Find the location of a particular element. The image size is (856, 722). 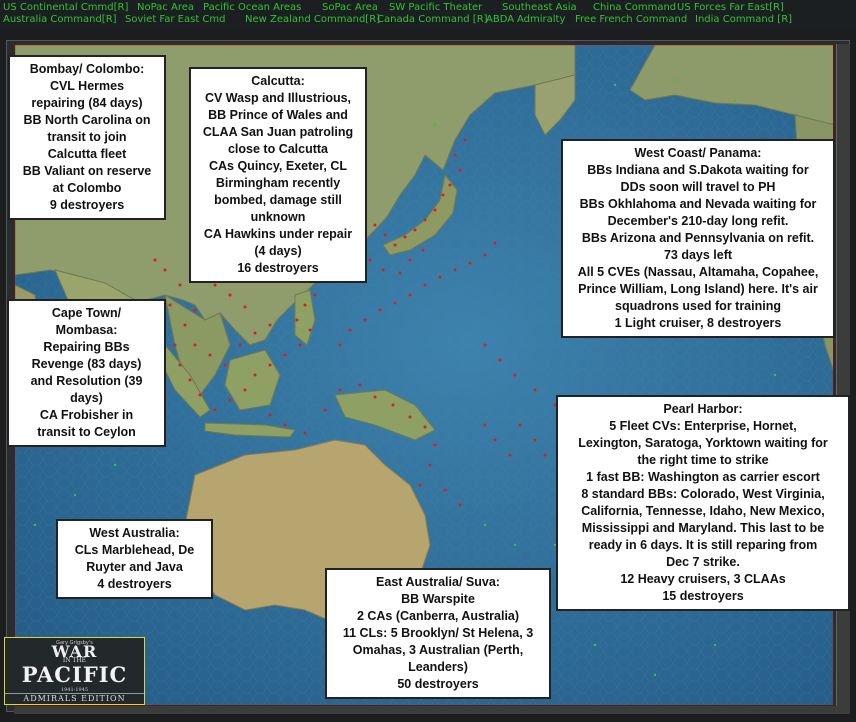

command-nopac: NoPac Area is located at coordinates (165, 8).